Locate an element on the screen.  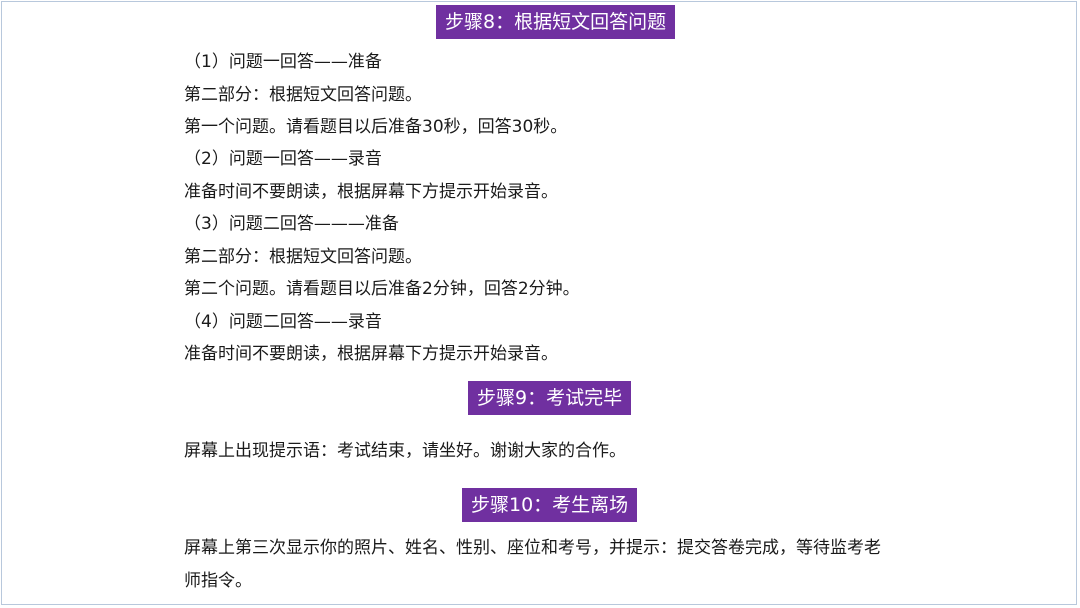
step8-line-2: 第二部分：根据短文回答问题。 is located at coordinates (303, 95).